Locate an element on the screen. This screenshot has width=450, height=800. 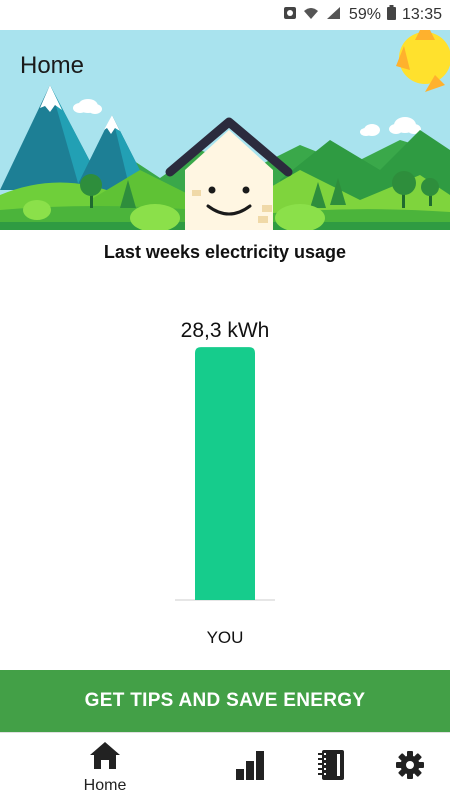
chart-value-label: 28,3 kWh is located at coordinates (225, 330).